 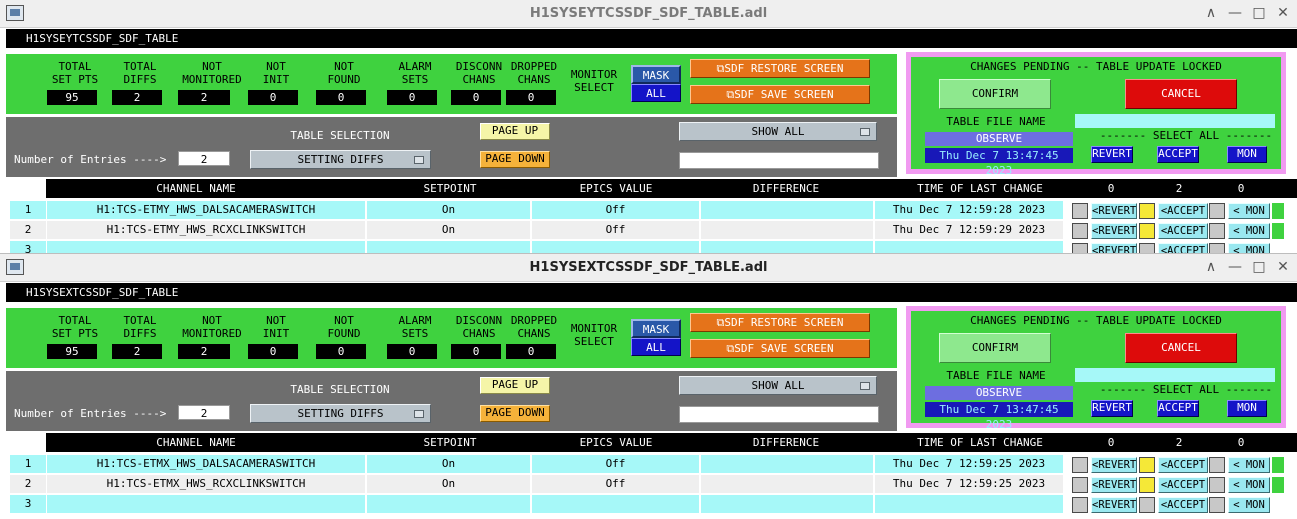 I want to click on row-channel-name: H1:TCS-ETMY_HWS_DALSACAMERASWITCH, so click(x=206, y=210).